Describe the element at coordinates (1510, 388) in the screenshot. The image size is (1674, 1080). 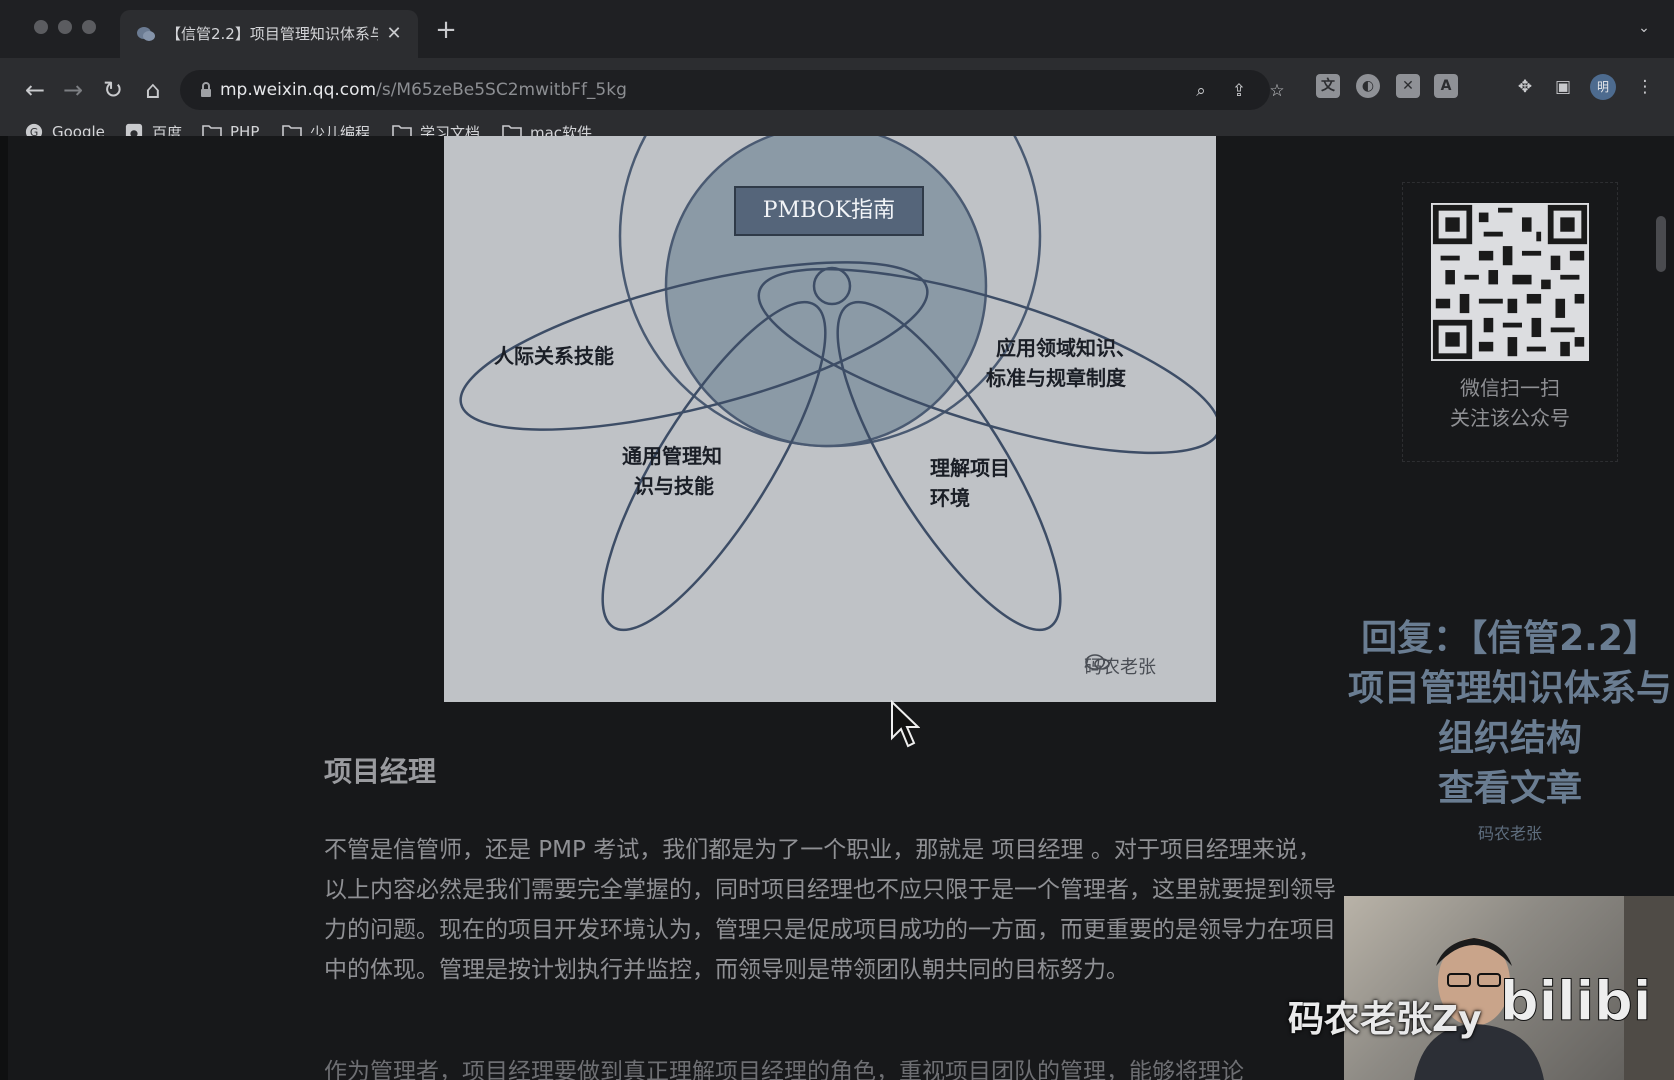
I see `qr-caption-line: 微信扫一扫` at that location.